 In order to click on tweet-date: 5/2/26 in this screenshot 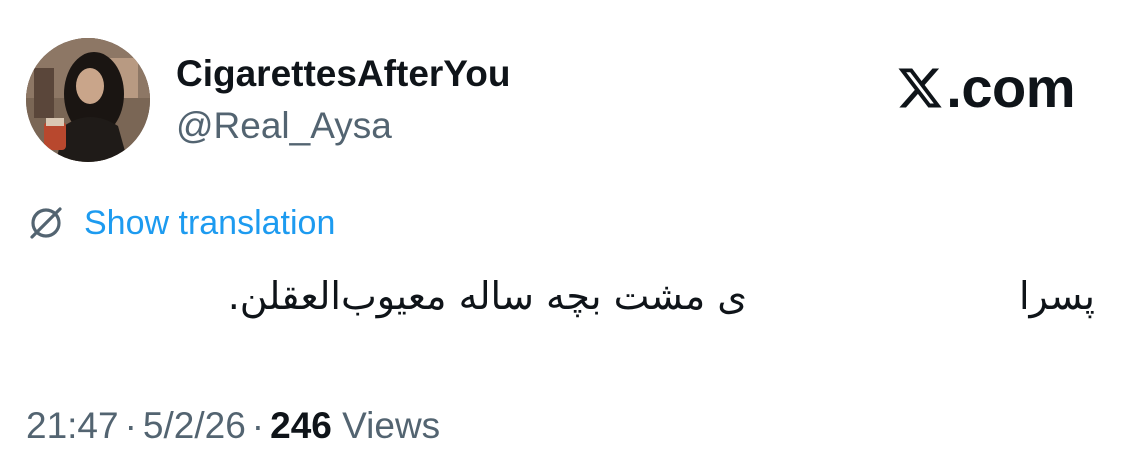, I will do `click(194, 425)`.